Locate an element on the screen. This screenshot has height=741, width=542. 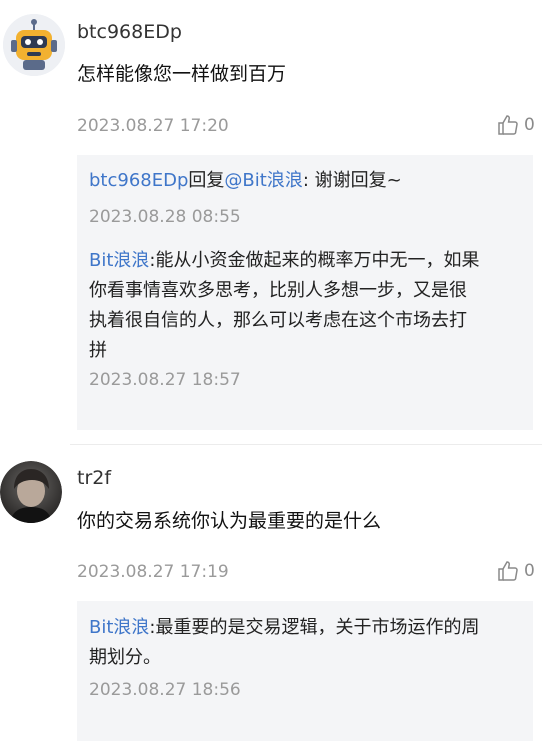
reply-timestamp: 2023.08.28 08:55 is located at coordinates (165, 217).